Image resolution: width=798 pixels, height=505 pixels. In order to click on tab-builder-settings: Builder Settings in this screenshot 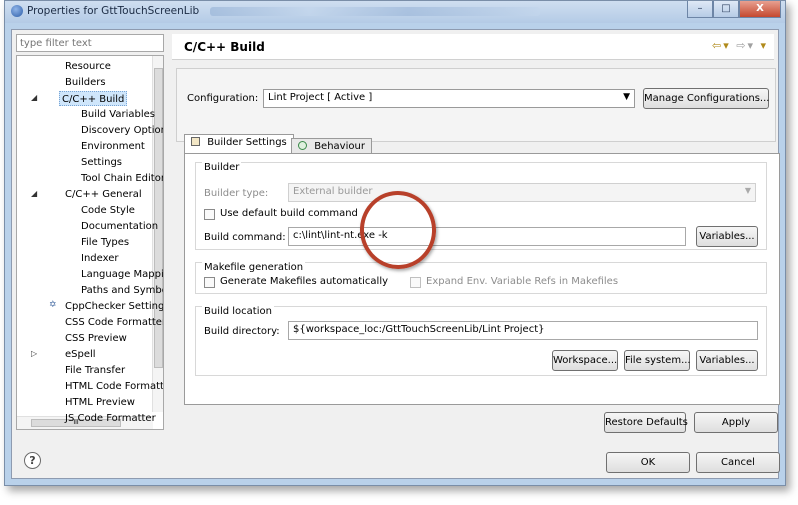, I will do `click(239, 144)`.